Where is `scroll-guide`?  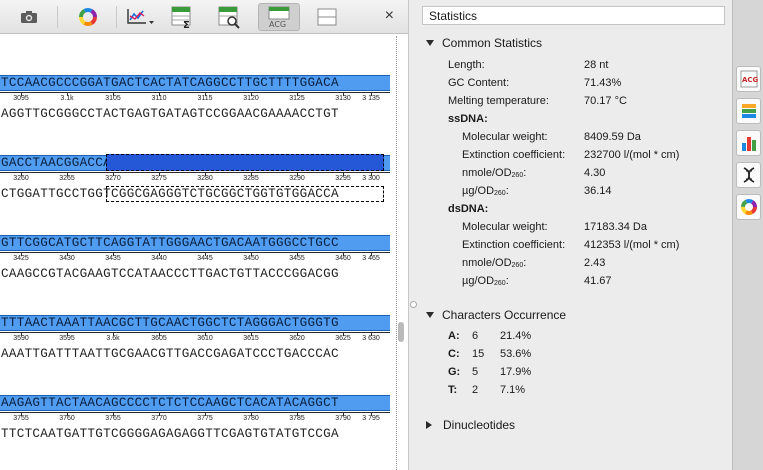 scroll-guide is located at coordinates (396, 253).